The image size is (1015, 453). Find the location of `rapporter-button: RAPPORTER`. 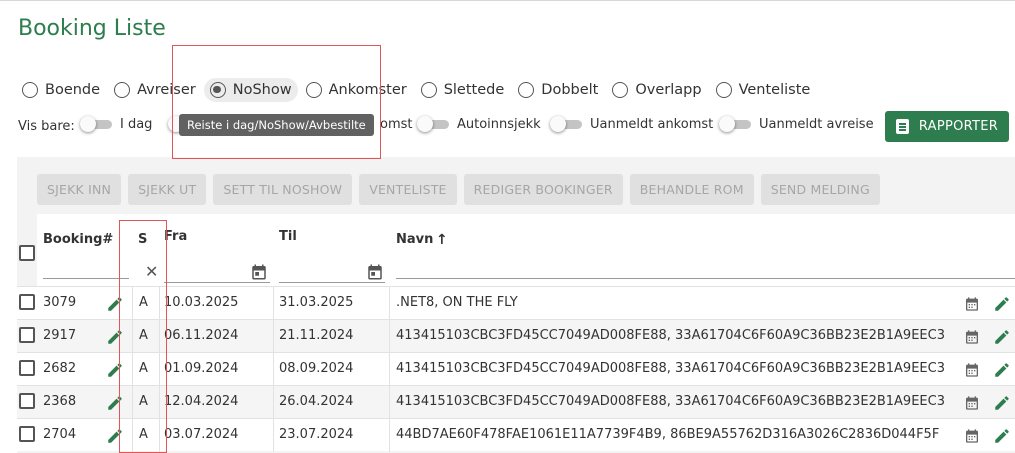

rapporter-button: RAPPORTER is located at coordinates (947, 126).